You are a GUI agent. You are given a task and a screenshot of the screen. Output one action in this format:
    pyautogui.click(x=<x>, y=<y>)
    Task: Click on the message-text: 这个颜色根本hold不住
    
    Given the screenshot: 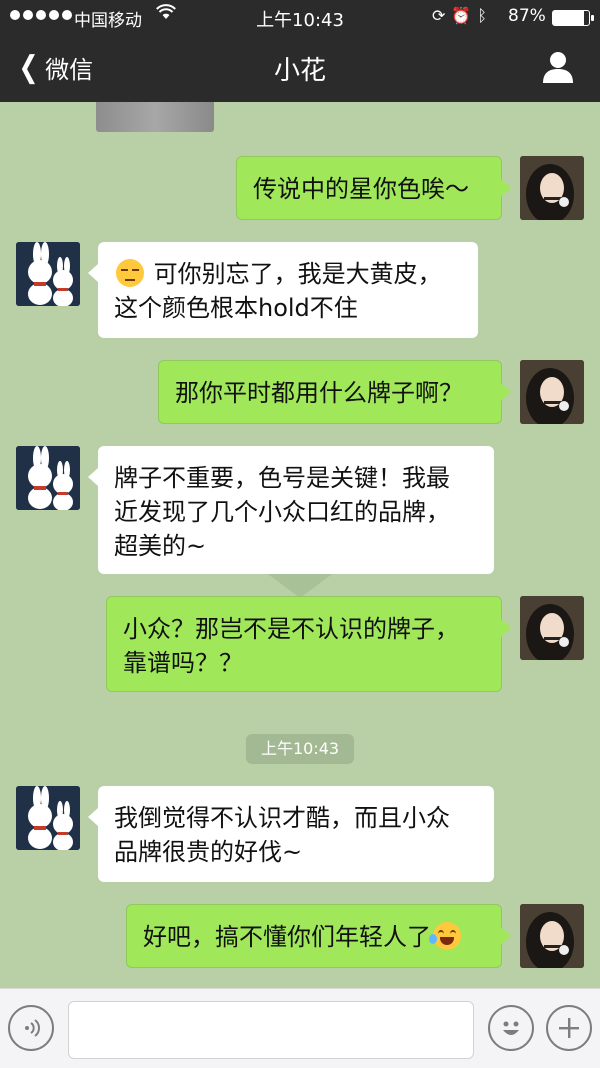 What is the action you would take?
    pyautogui.click(x=236, y=308)
    